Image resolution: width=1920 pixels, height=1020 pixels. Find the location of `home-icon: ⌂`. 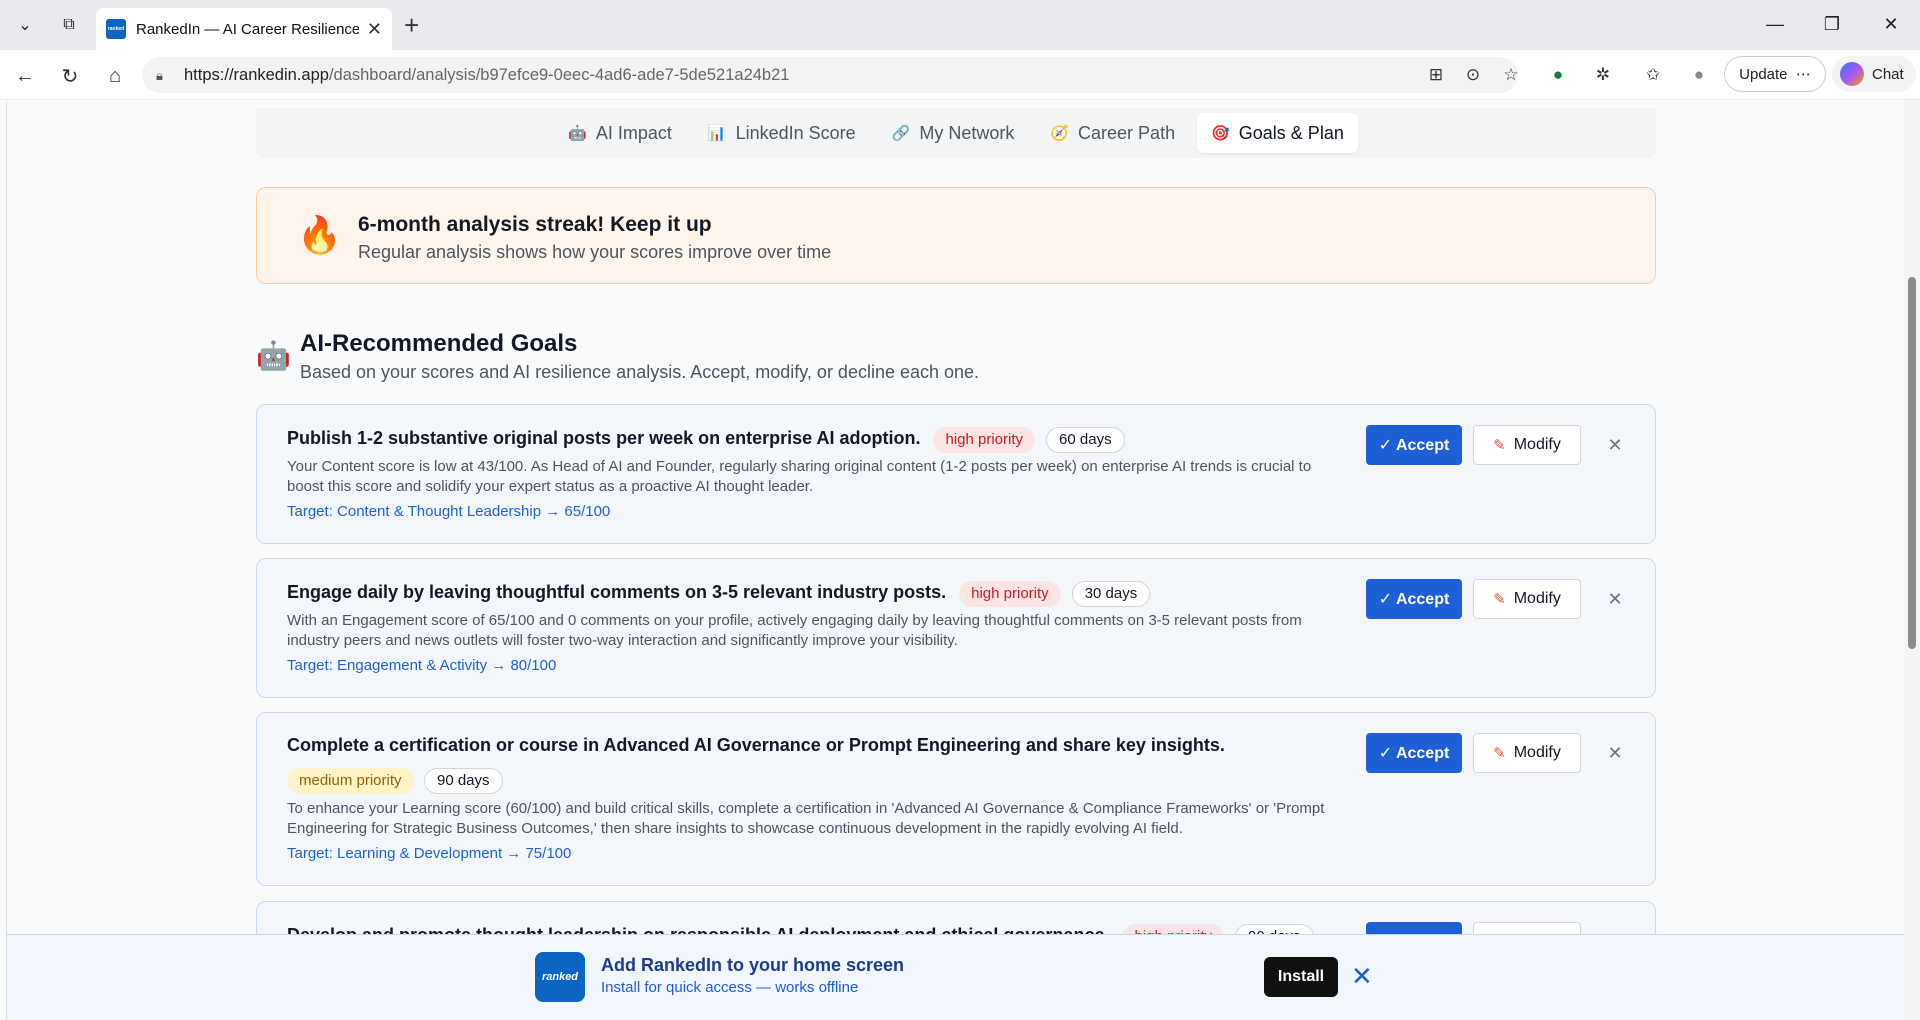

home-icon: ⌂ is located at coordinates (115, 76).